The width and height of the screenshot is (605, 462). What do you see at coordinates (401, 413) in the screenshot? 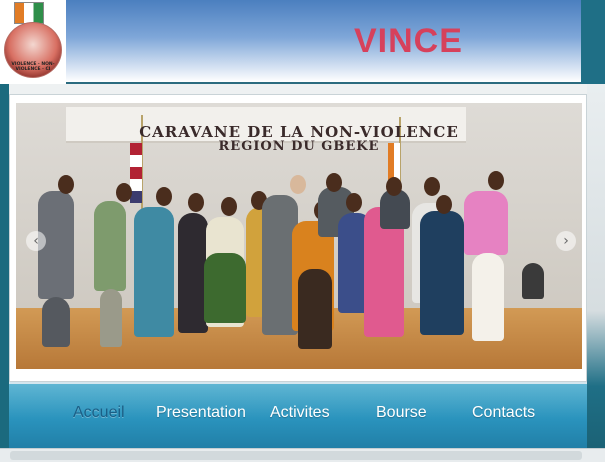
I see `nav-item-bourse: Bourse` at bounding box center [401, 413].